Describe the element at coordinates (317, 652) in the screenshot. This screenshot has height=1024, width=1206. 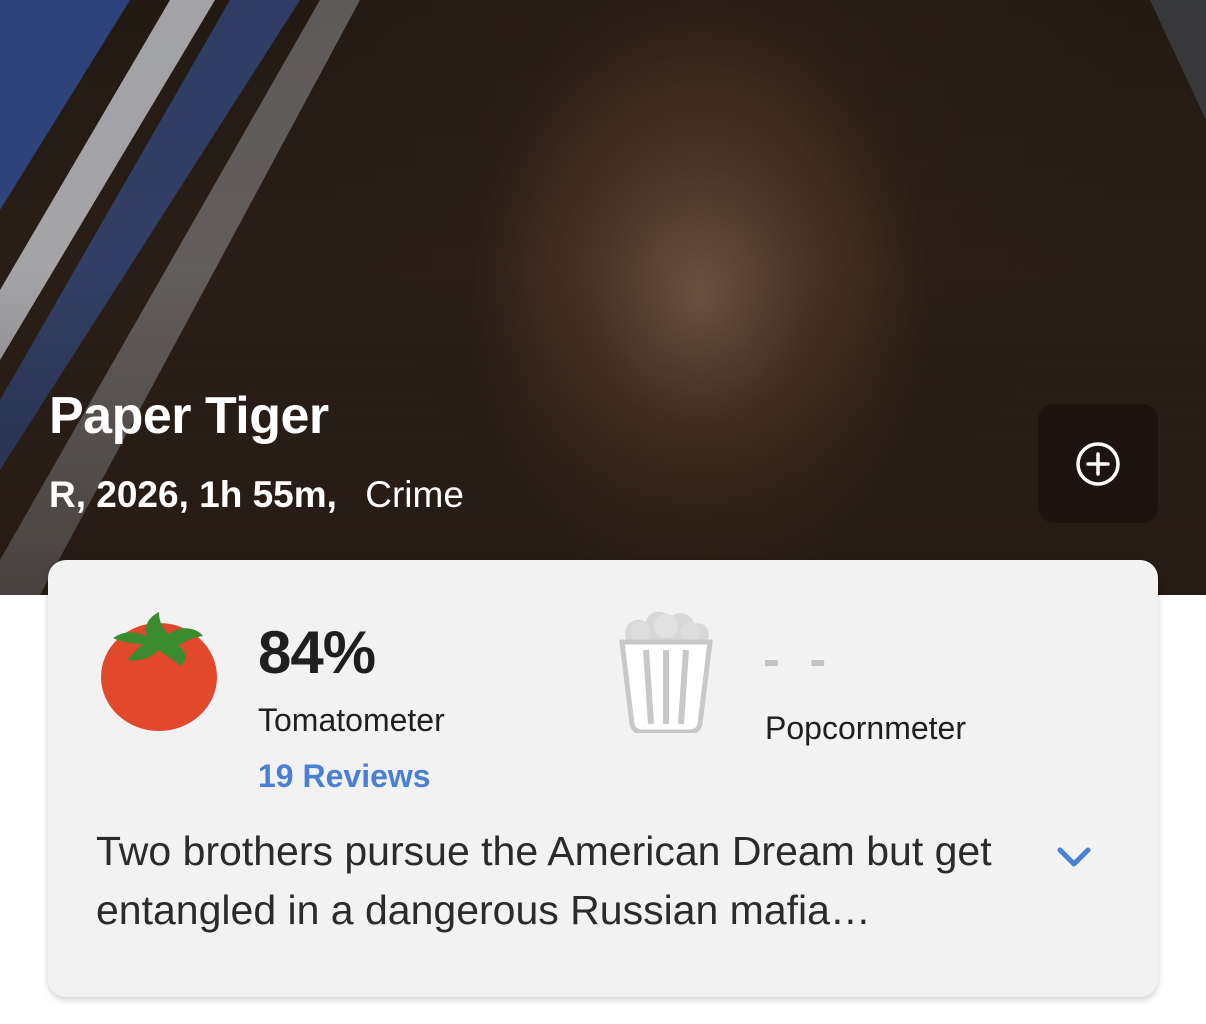
I see `tomatometer-score: 84%` at that location.